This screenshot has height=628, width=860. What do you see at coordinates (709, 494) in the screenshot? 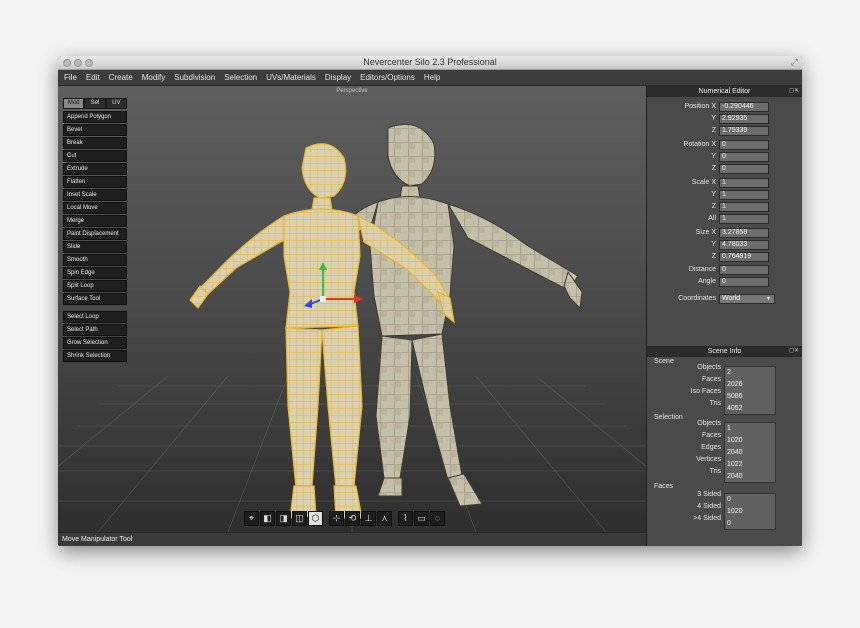
I see `three-sided-label: 3 Sided` at bounding box center [709, 494].